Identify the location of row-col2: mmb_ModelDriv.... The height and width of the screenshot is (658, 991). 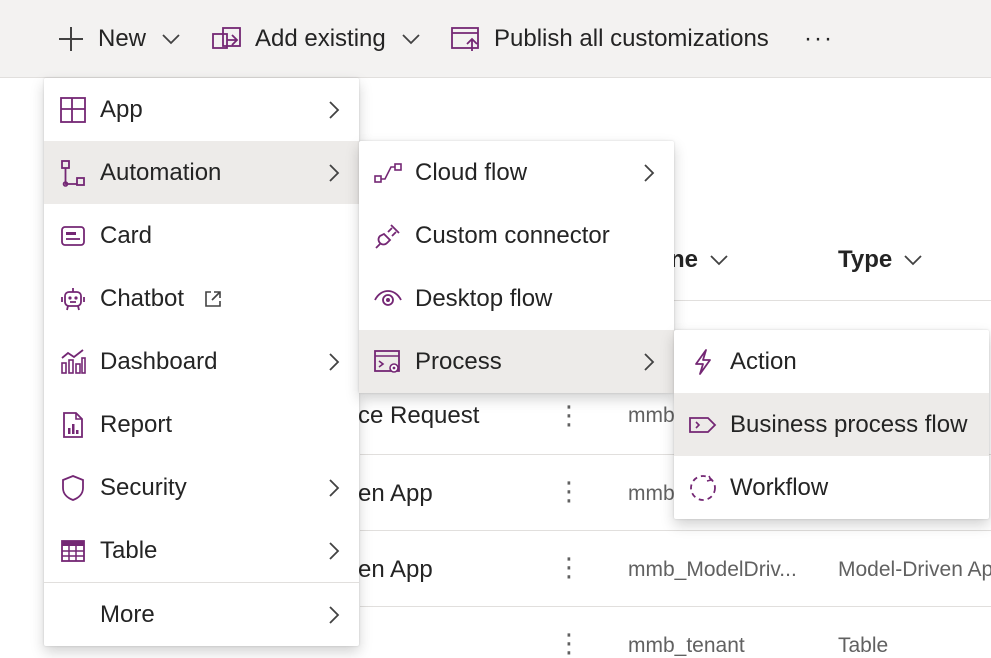
(712, 569).